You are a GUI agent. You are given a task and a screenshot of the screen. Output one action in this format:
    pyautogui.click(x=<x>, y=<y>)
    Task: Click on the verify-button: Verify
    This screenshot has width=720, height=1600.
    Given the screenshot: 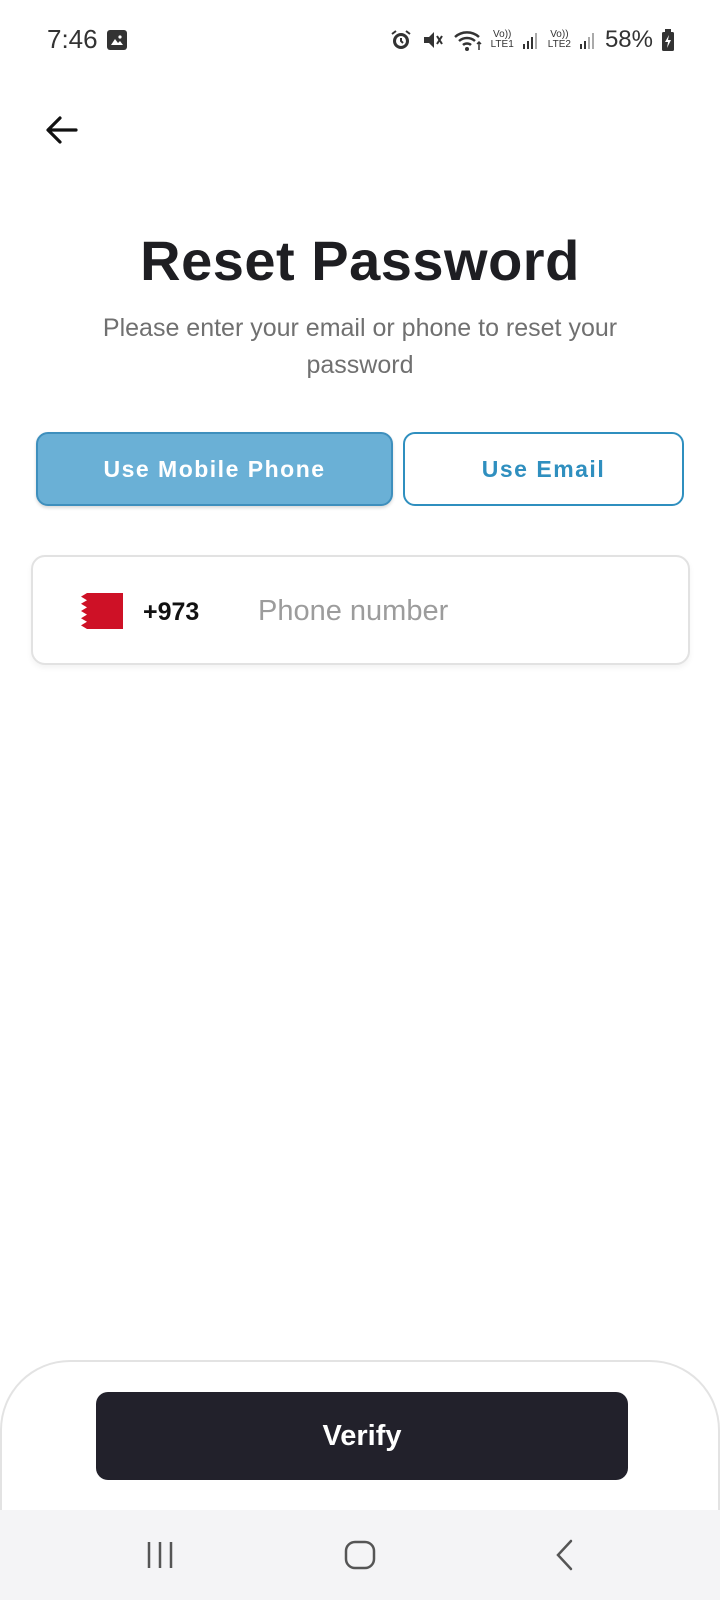 What is the action you would take?
    pyautogui.click(x=362, y=1436)
    